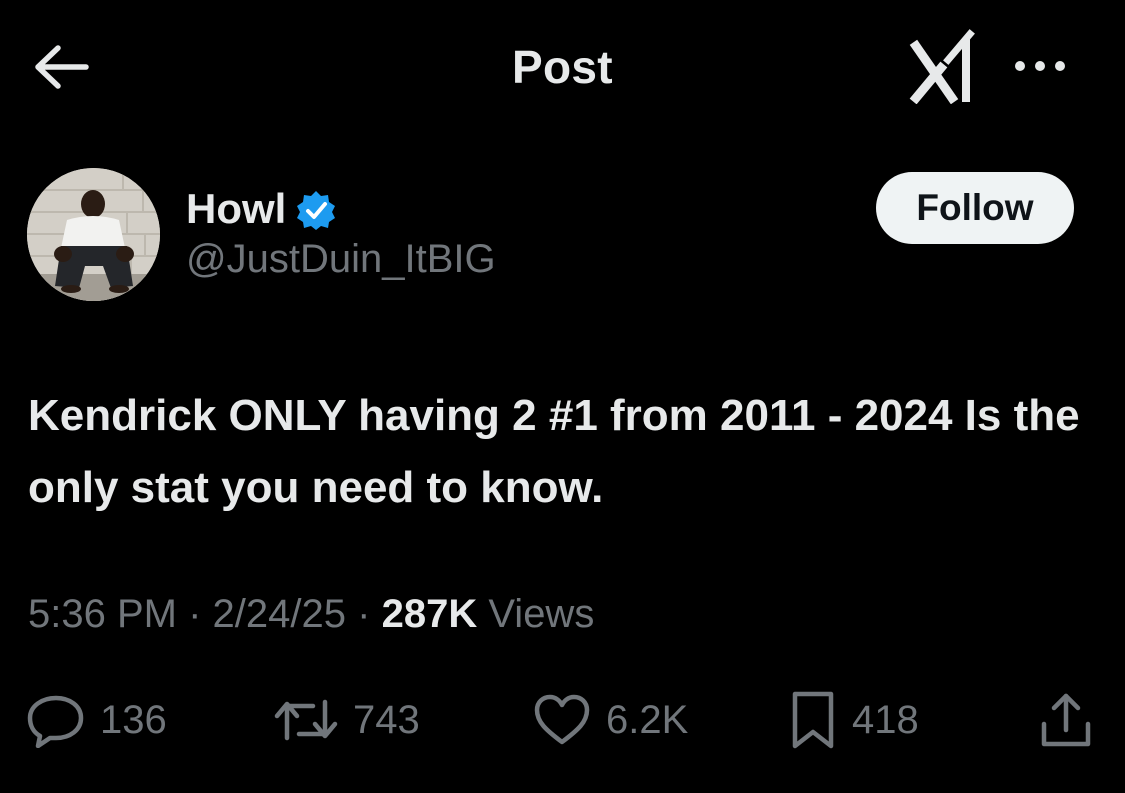 The image size is (1125, 793). Describe the element at coordinates (975, 208) in the screenshot. I see `follow-button: Follow` at that location.